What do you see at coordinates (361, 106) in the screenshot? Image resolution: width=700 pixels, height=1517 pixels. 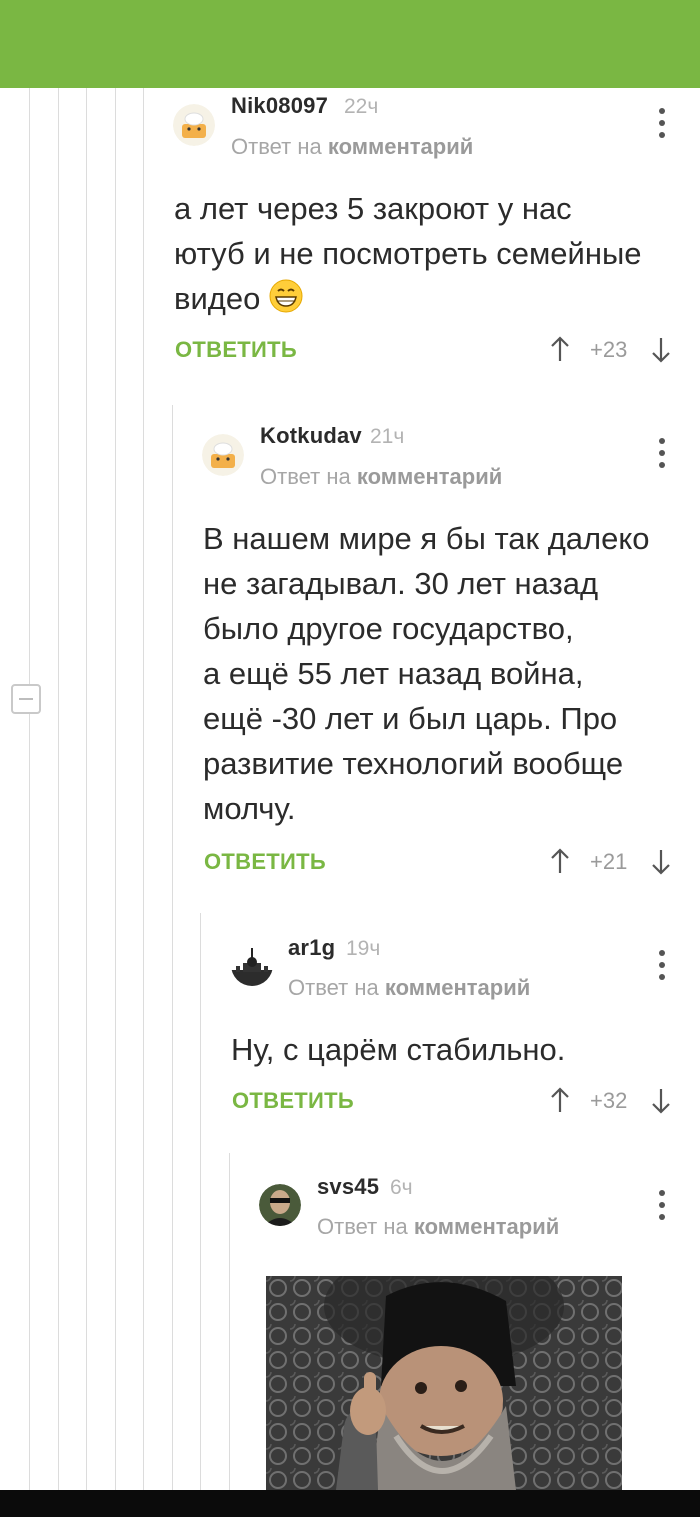 I see `comment-time: 22ч` at bounding box center [361, 106].